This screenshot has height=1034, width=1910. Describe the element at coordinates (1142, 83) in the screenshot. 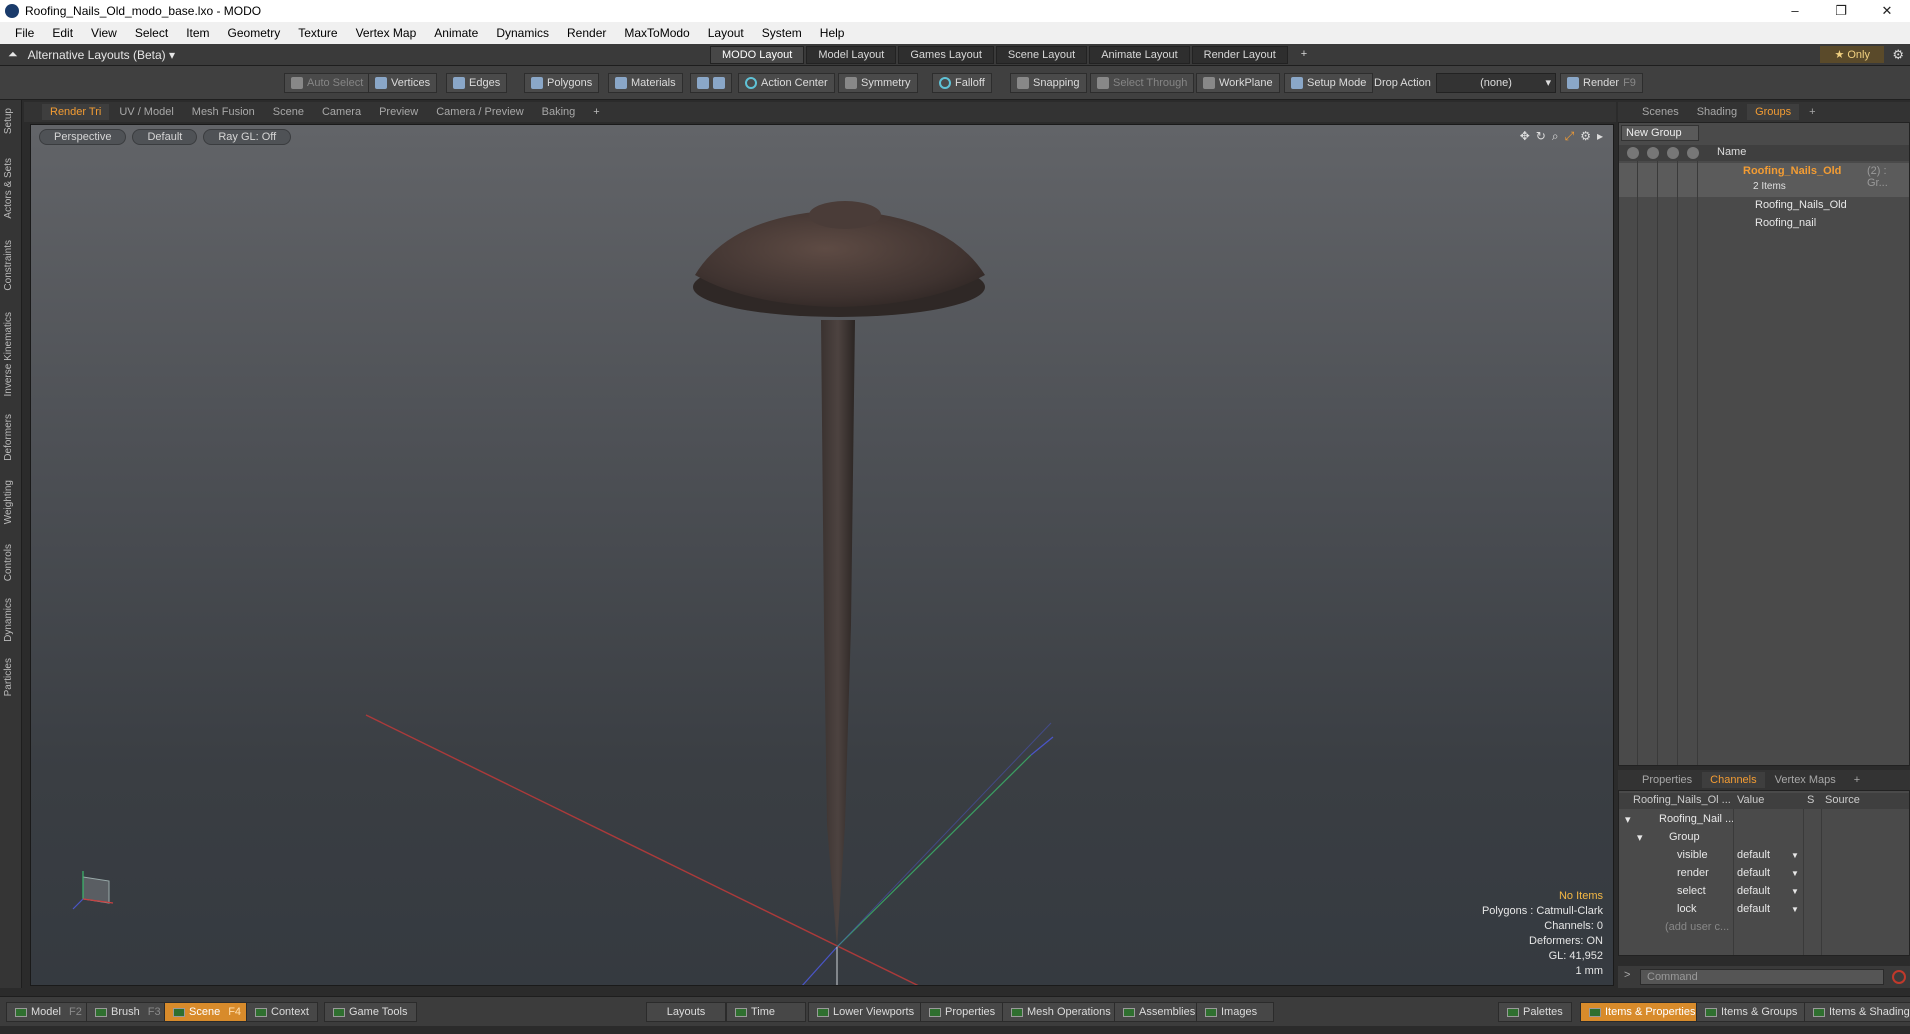

I see `select-through-button: Select Through` at that location.